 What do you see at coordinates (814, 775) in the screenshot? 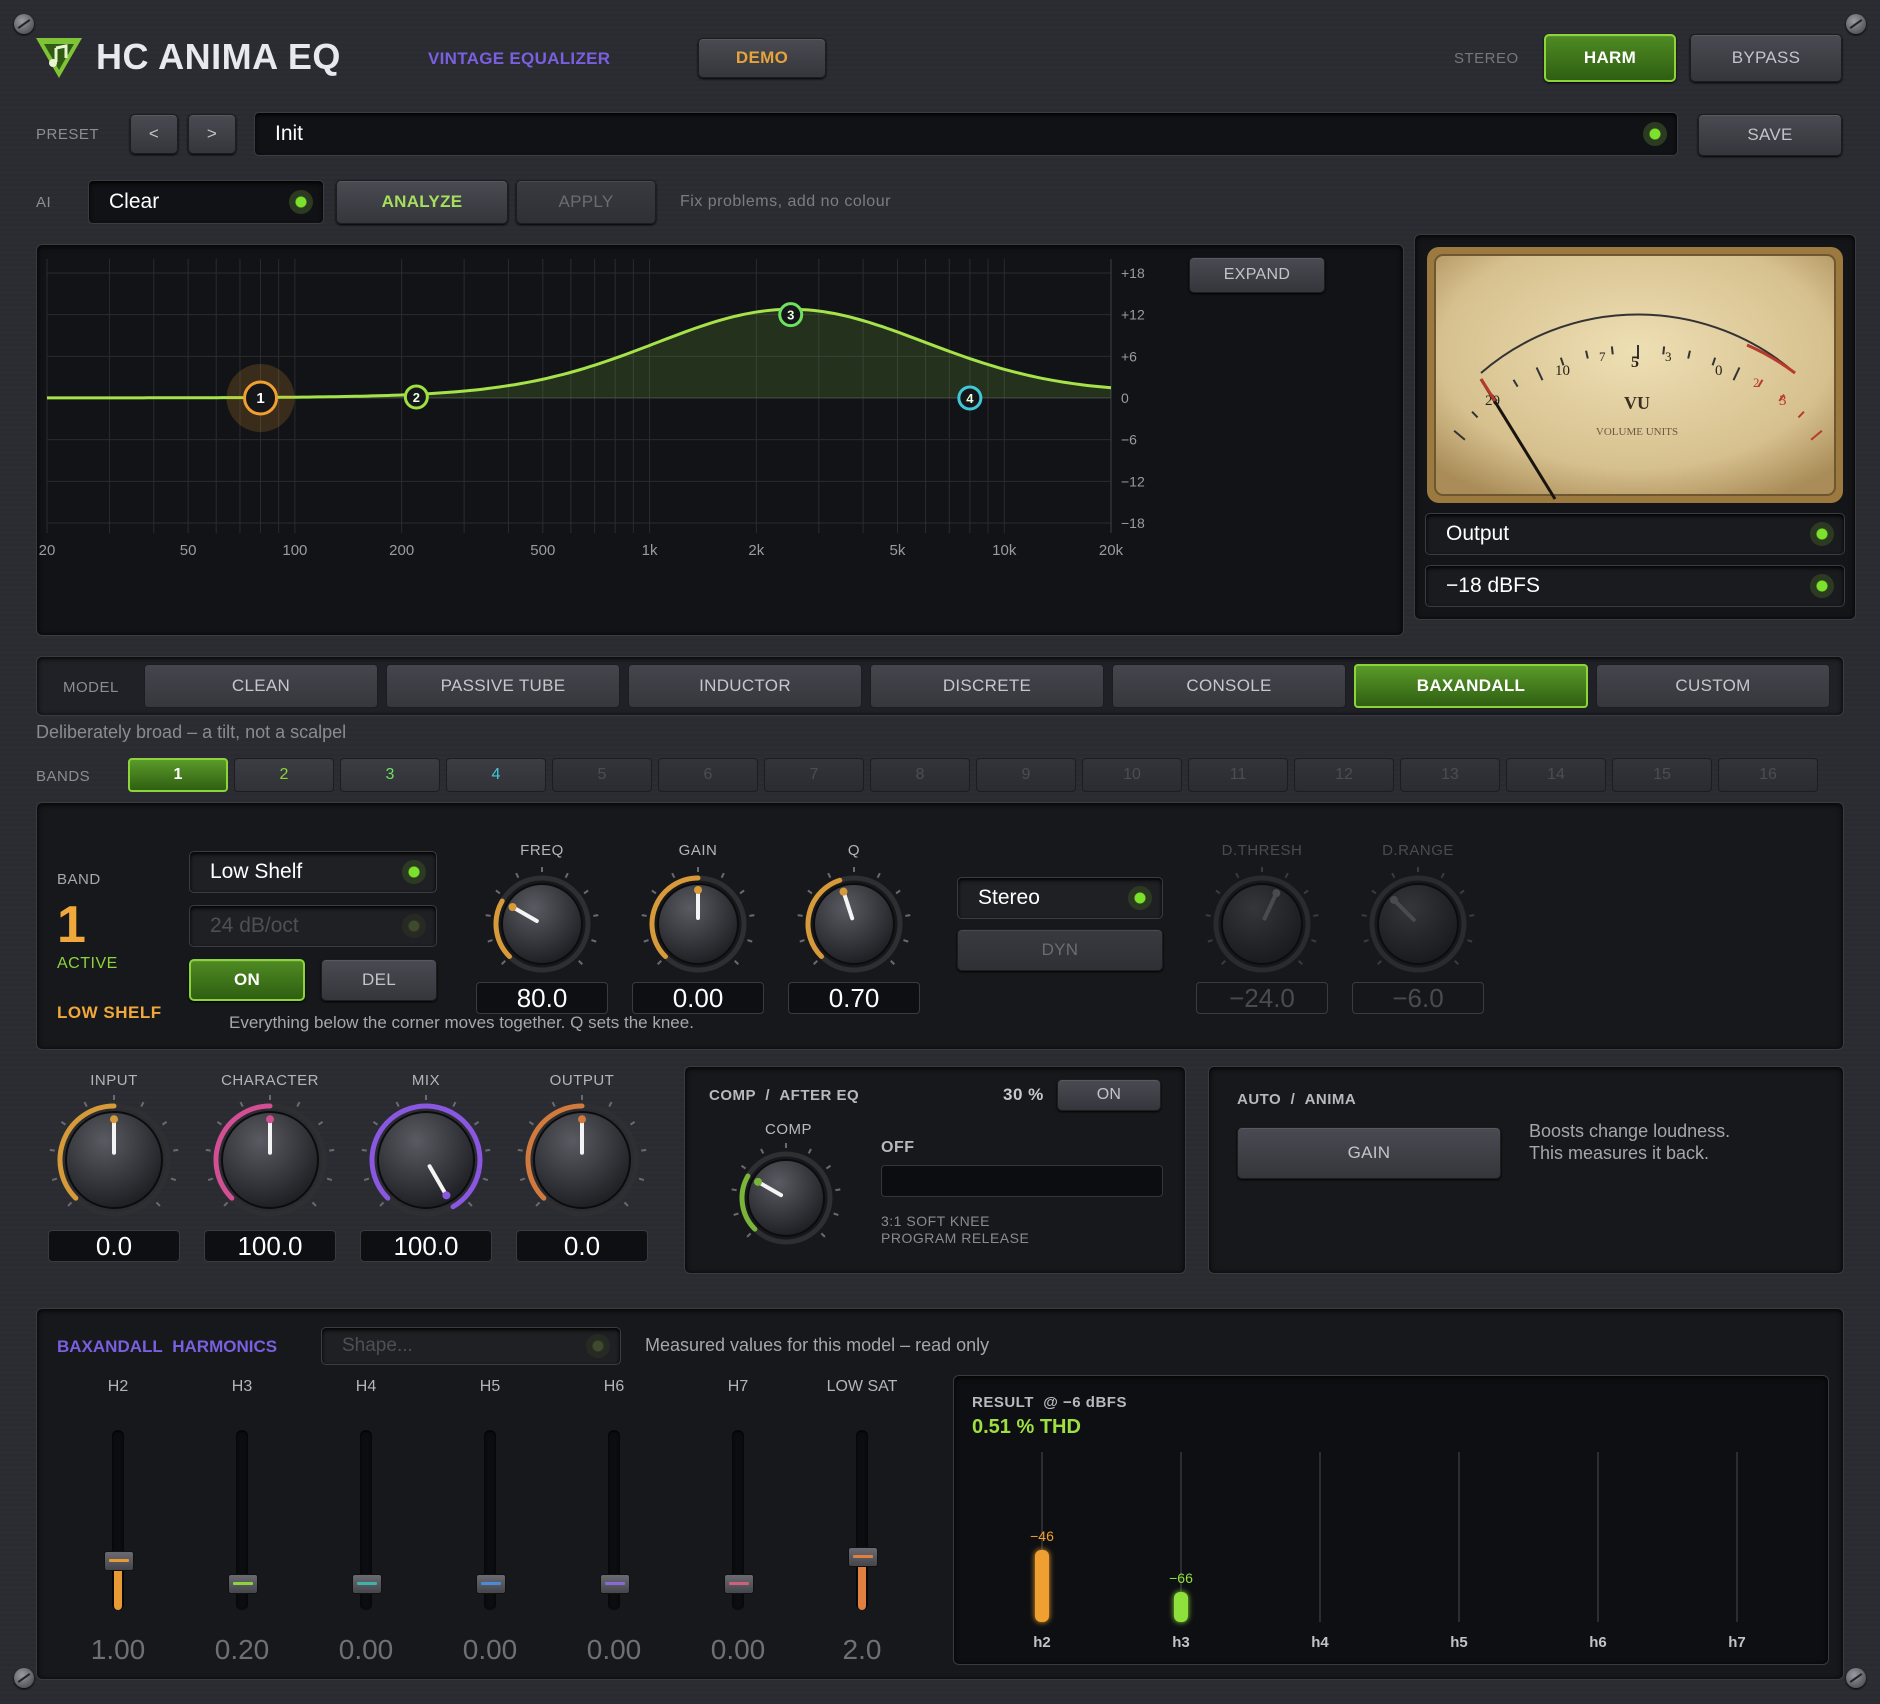
I see `band-tab-7: 7` at bounding box center [814, 775].